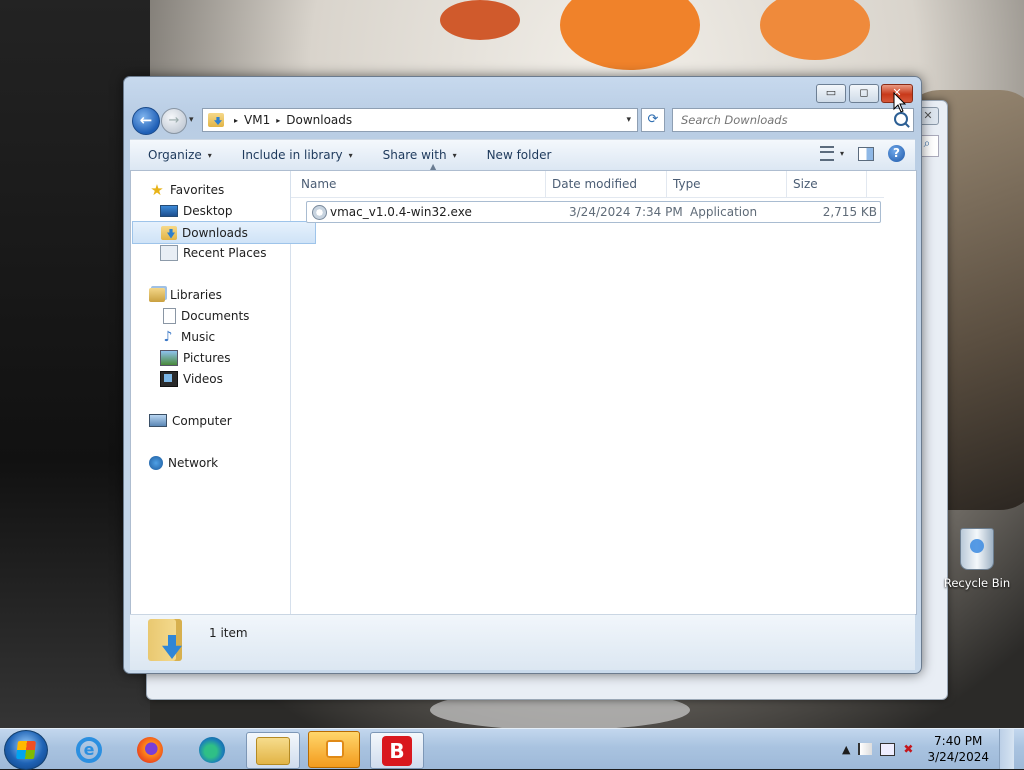 This screenshot has height=770, width=1024. I want to click on recent-pages-dropdown: ▾, so click(191, 120).